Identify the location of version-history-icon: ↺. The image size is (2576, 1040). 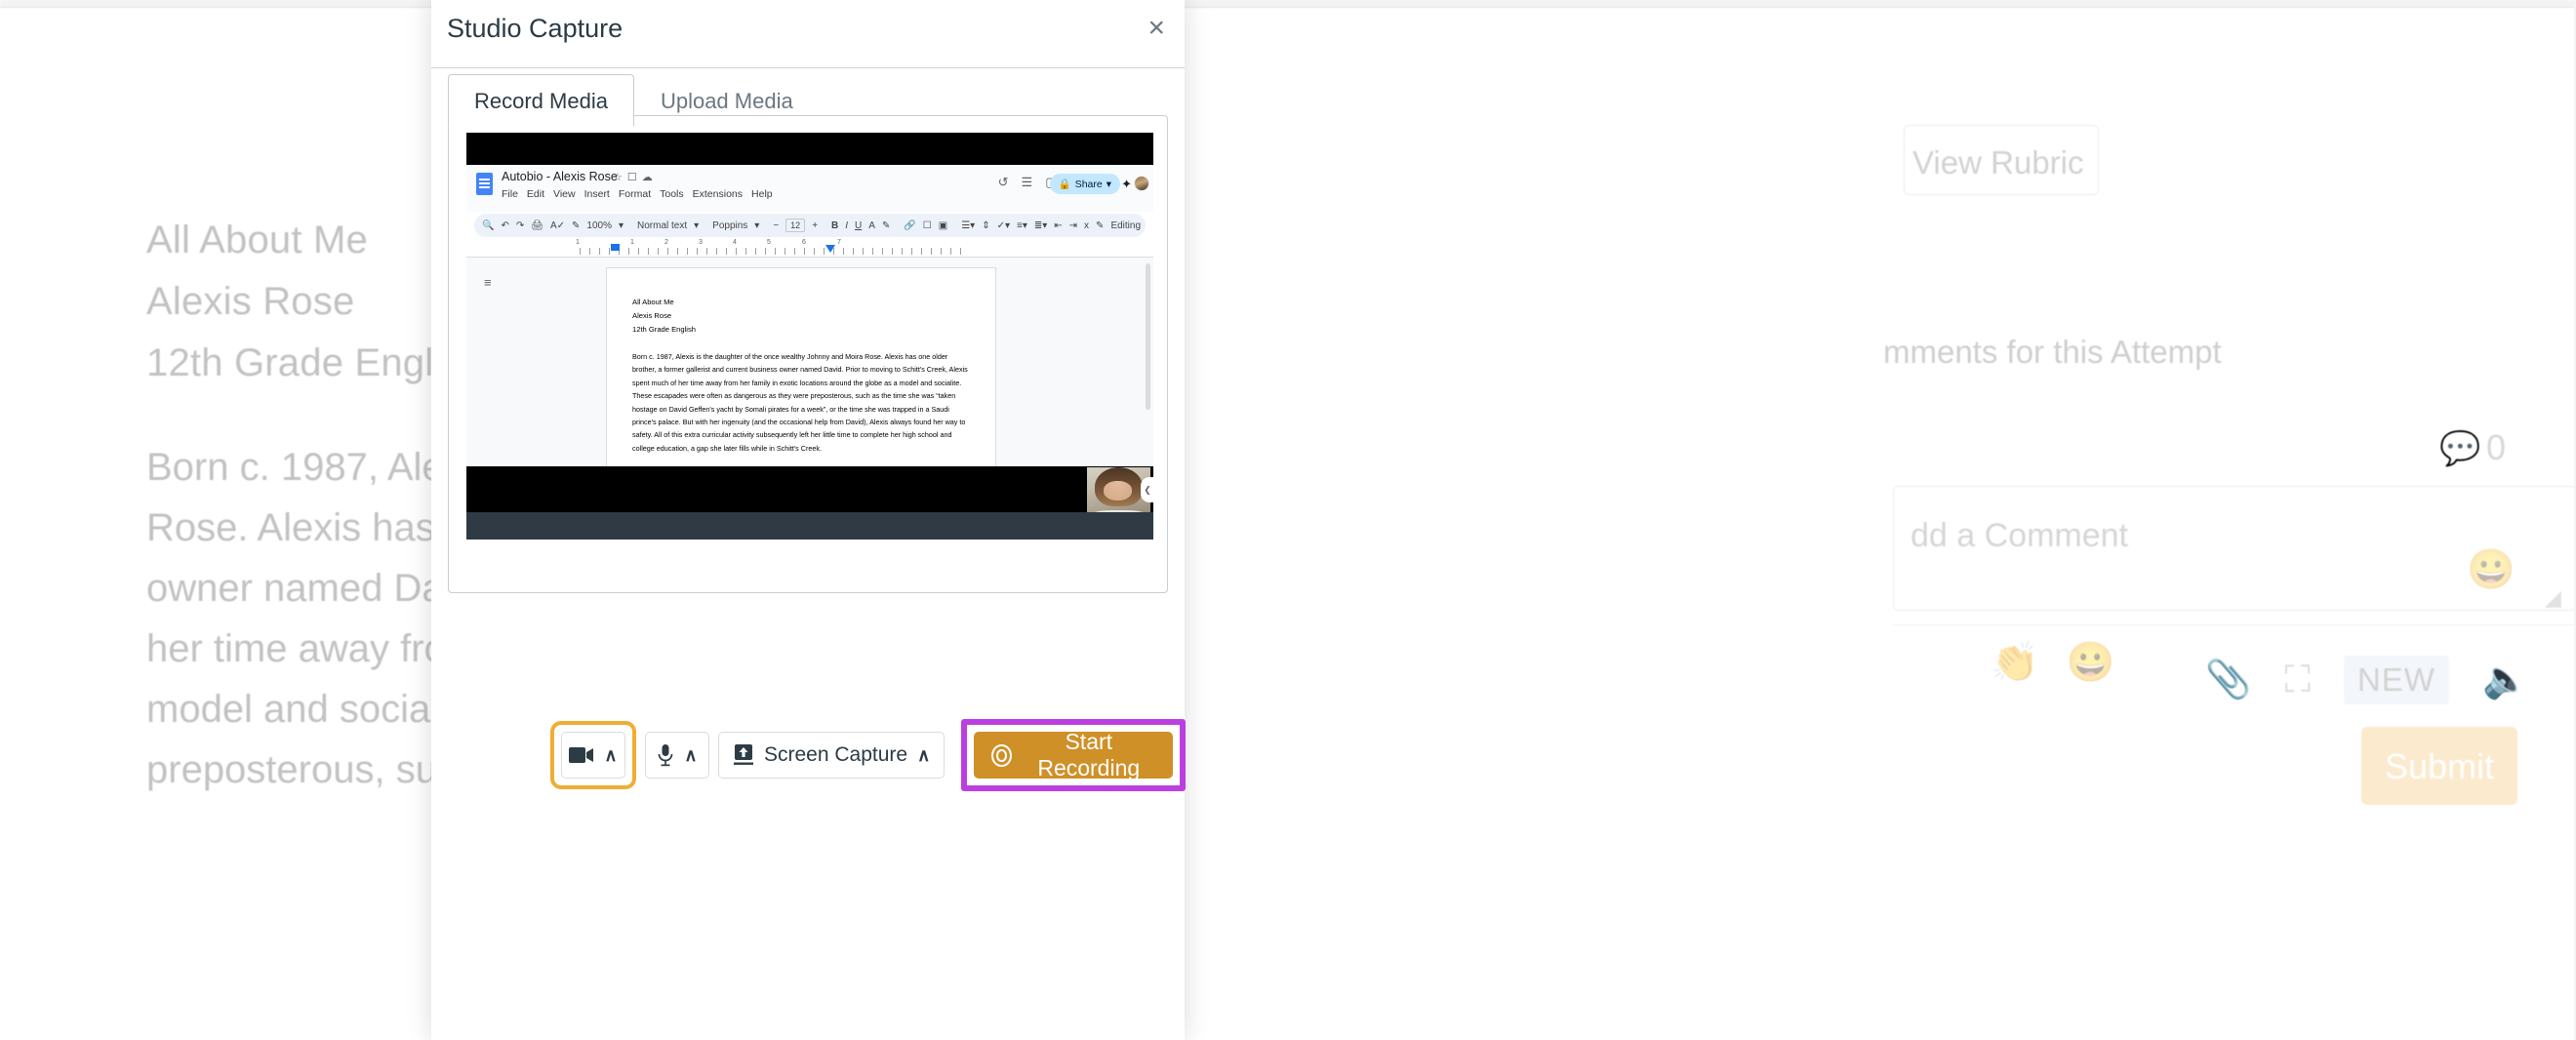
(1003, 182).